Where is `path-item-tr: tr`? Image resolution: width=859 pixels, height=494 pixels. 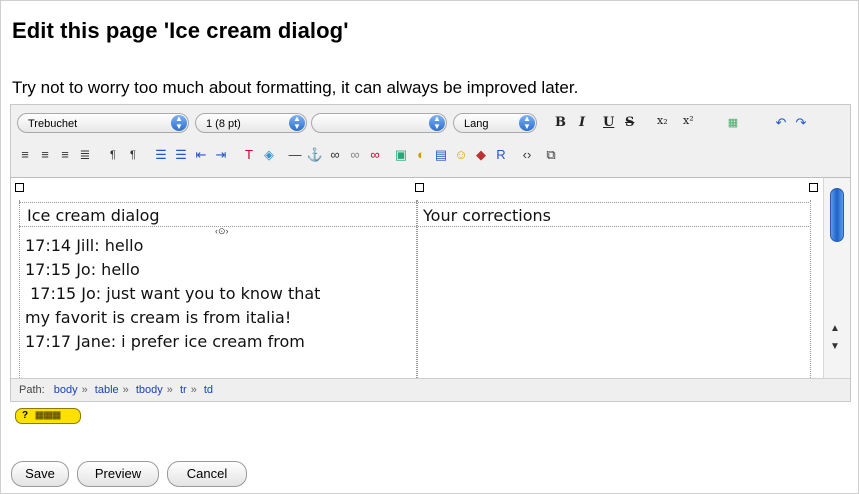
path-item-tr: tr is located at coordinates (183, 390).